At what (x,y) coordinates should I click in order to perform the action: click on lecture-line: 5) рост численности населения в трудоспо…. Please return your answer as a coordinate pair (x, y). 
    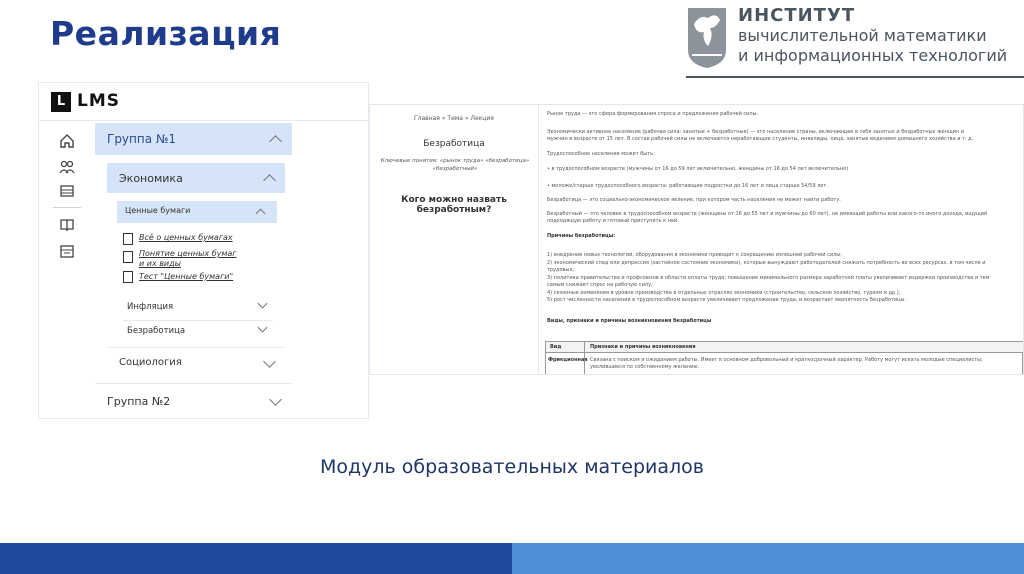
    Looking at the image, I should click on (727, 300).